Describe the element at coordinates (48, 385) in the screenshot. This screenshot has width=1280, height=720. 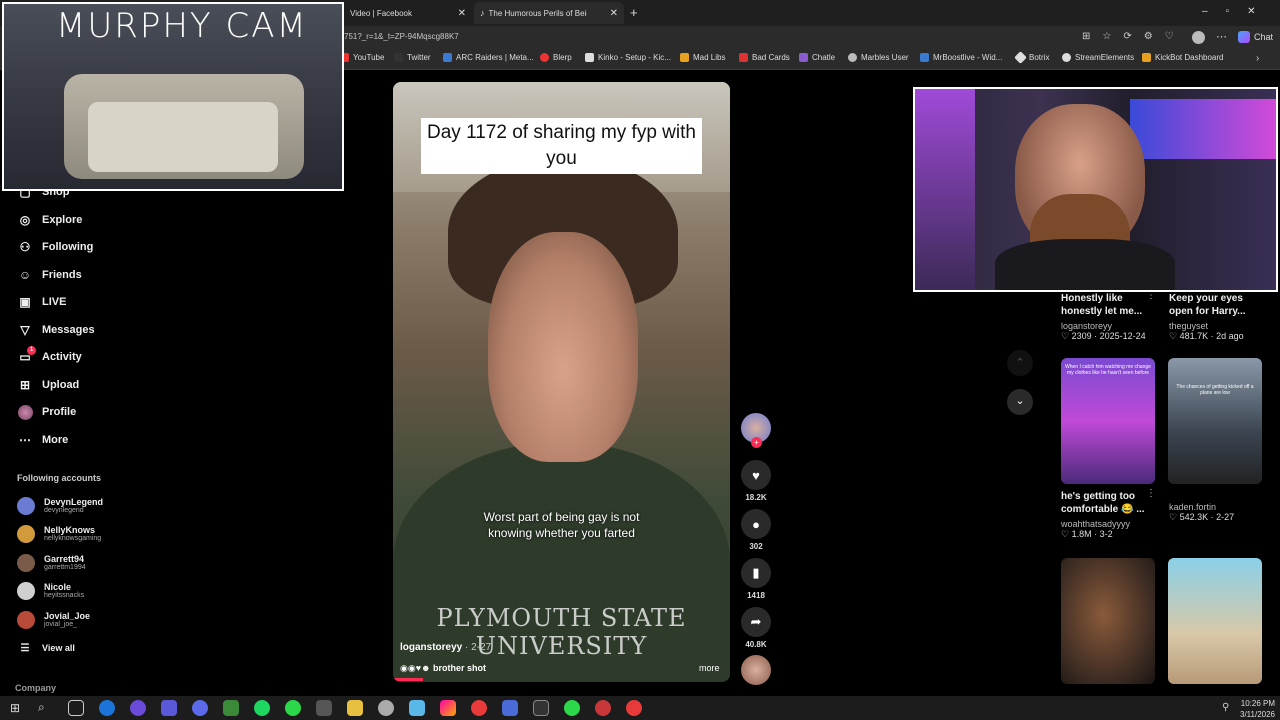
I see `sidebar-item-upload: ⊞ Upload` at that location.